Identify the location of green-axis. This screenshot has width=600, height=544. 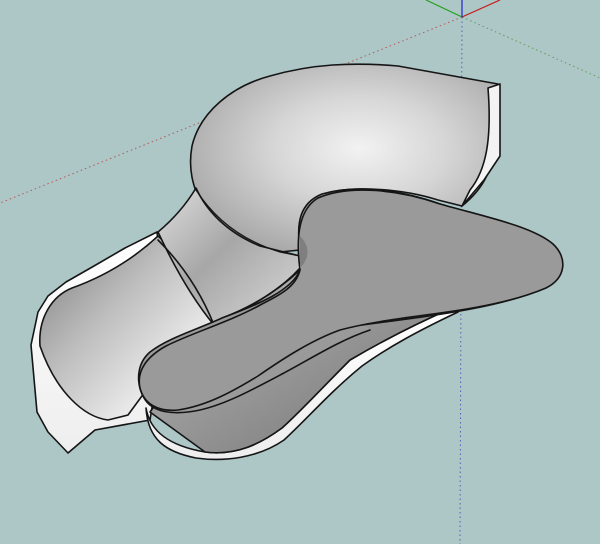
(444, 9).